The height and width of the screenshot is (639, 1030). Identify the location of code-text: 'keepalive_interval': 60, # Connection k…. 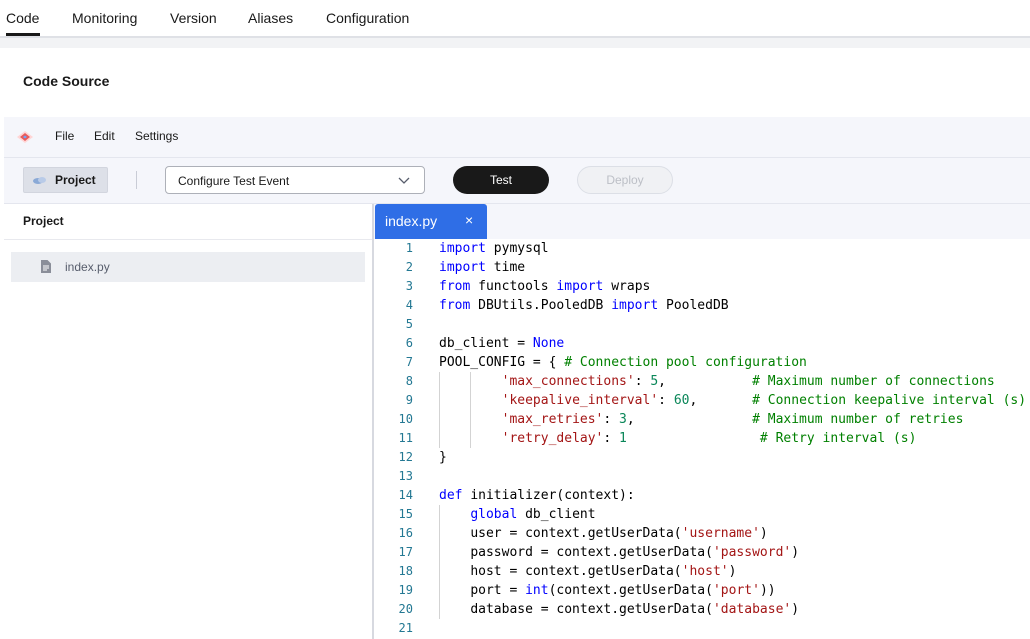
(764, 400).